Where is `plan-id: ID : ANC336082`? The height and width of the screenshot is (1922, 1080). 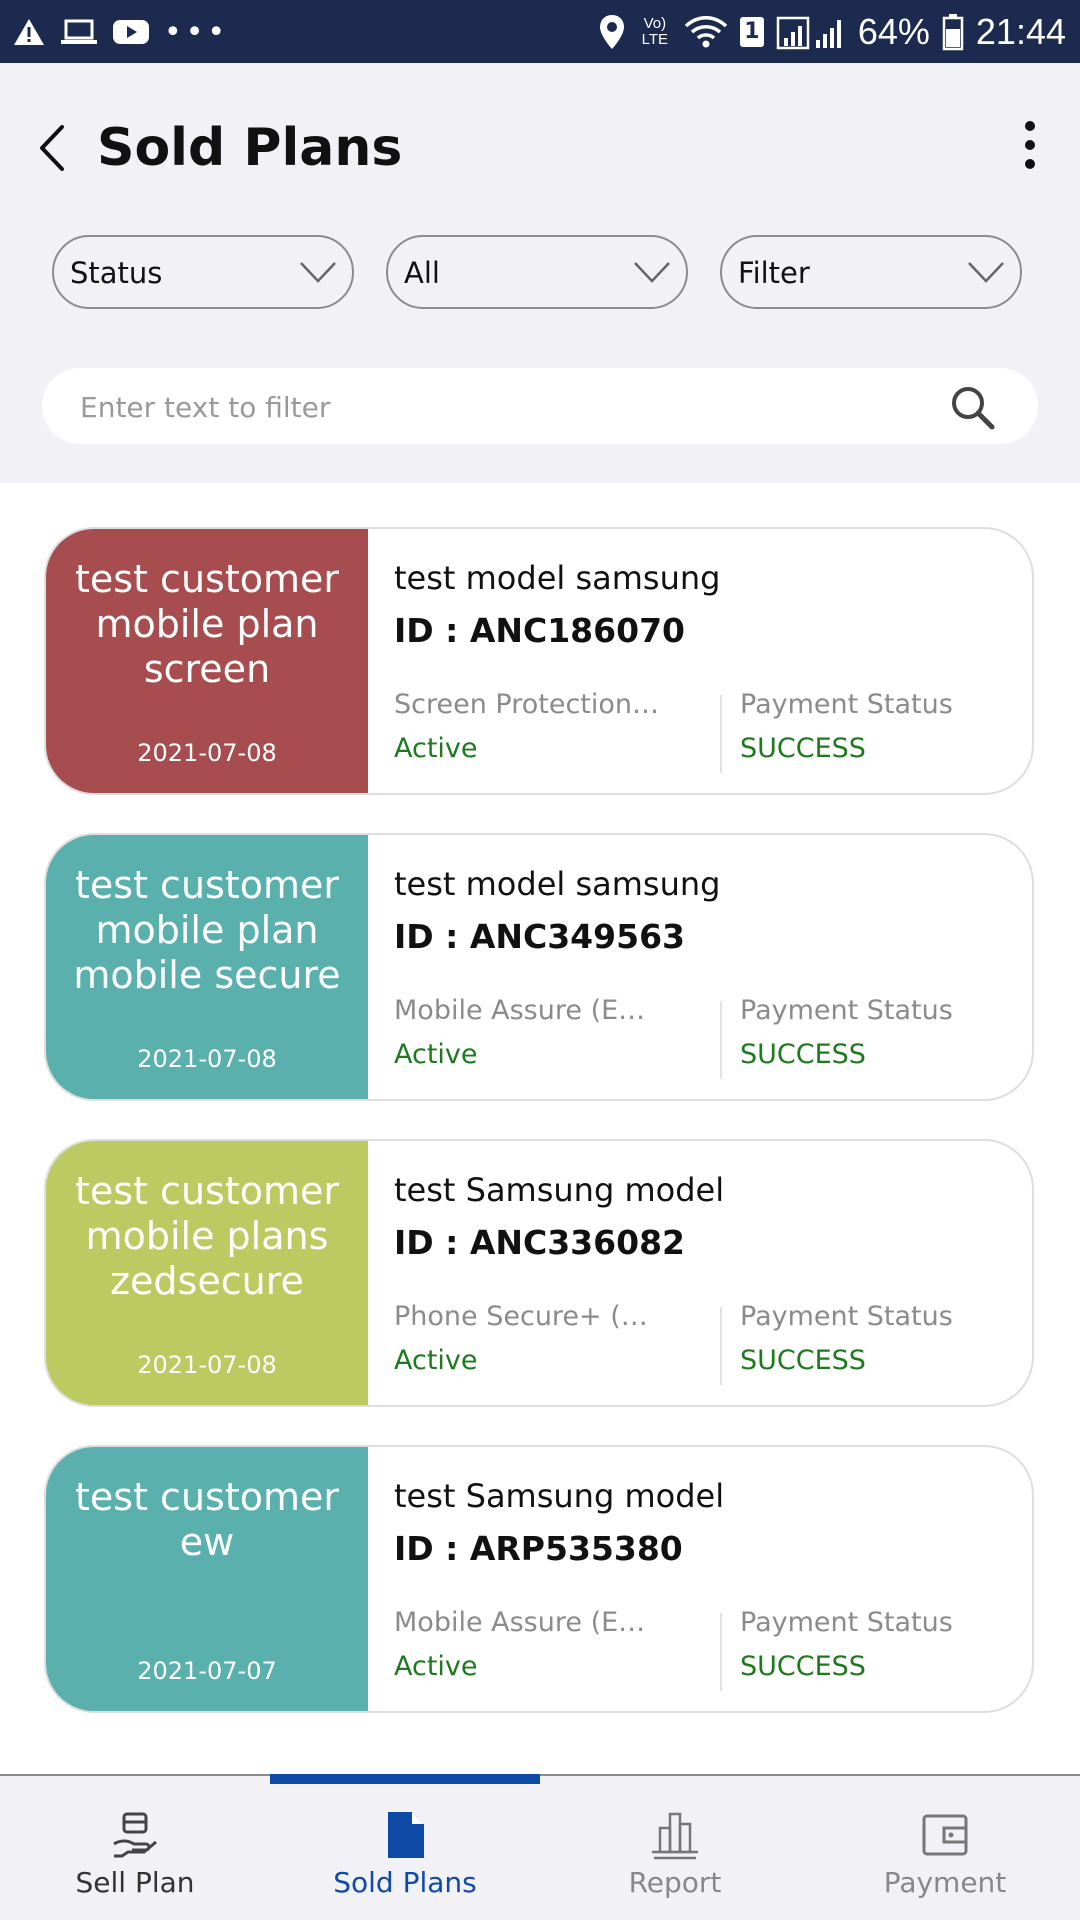 plan-id: ID : ANC336082 is located at coordinates (539, 1242).